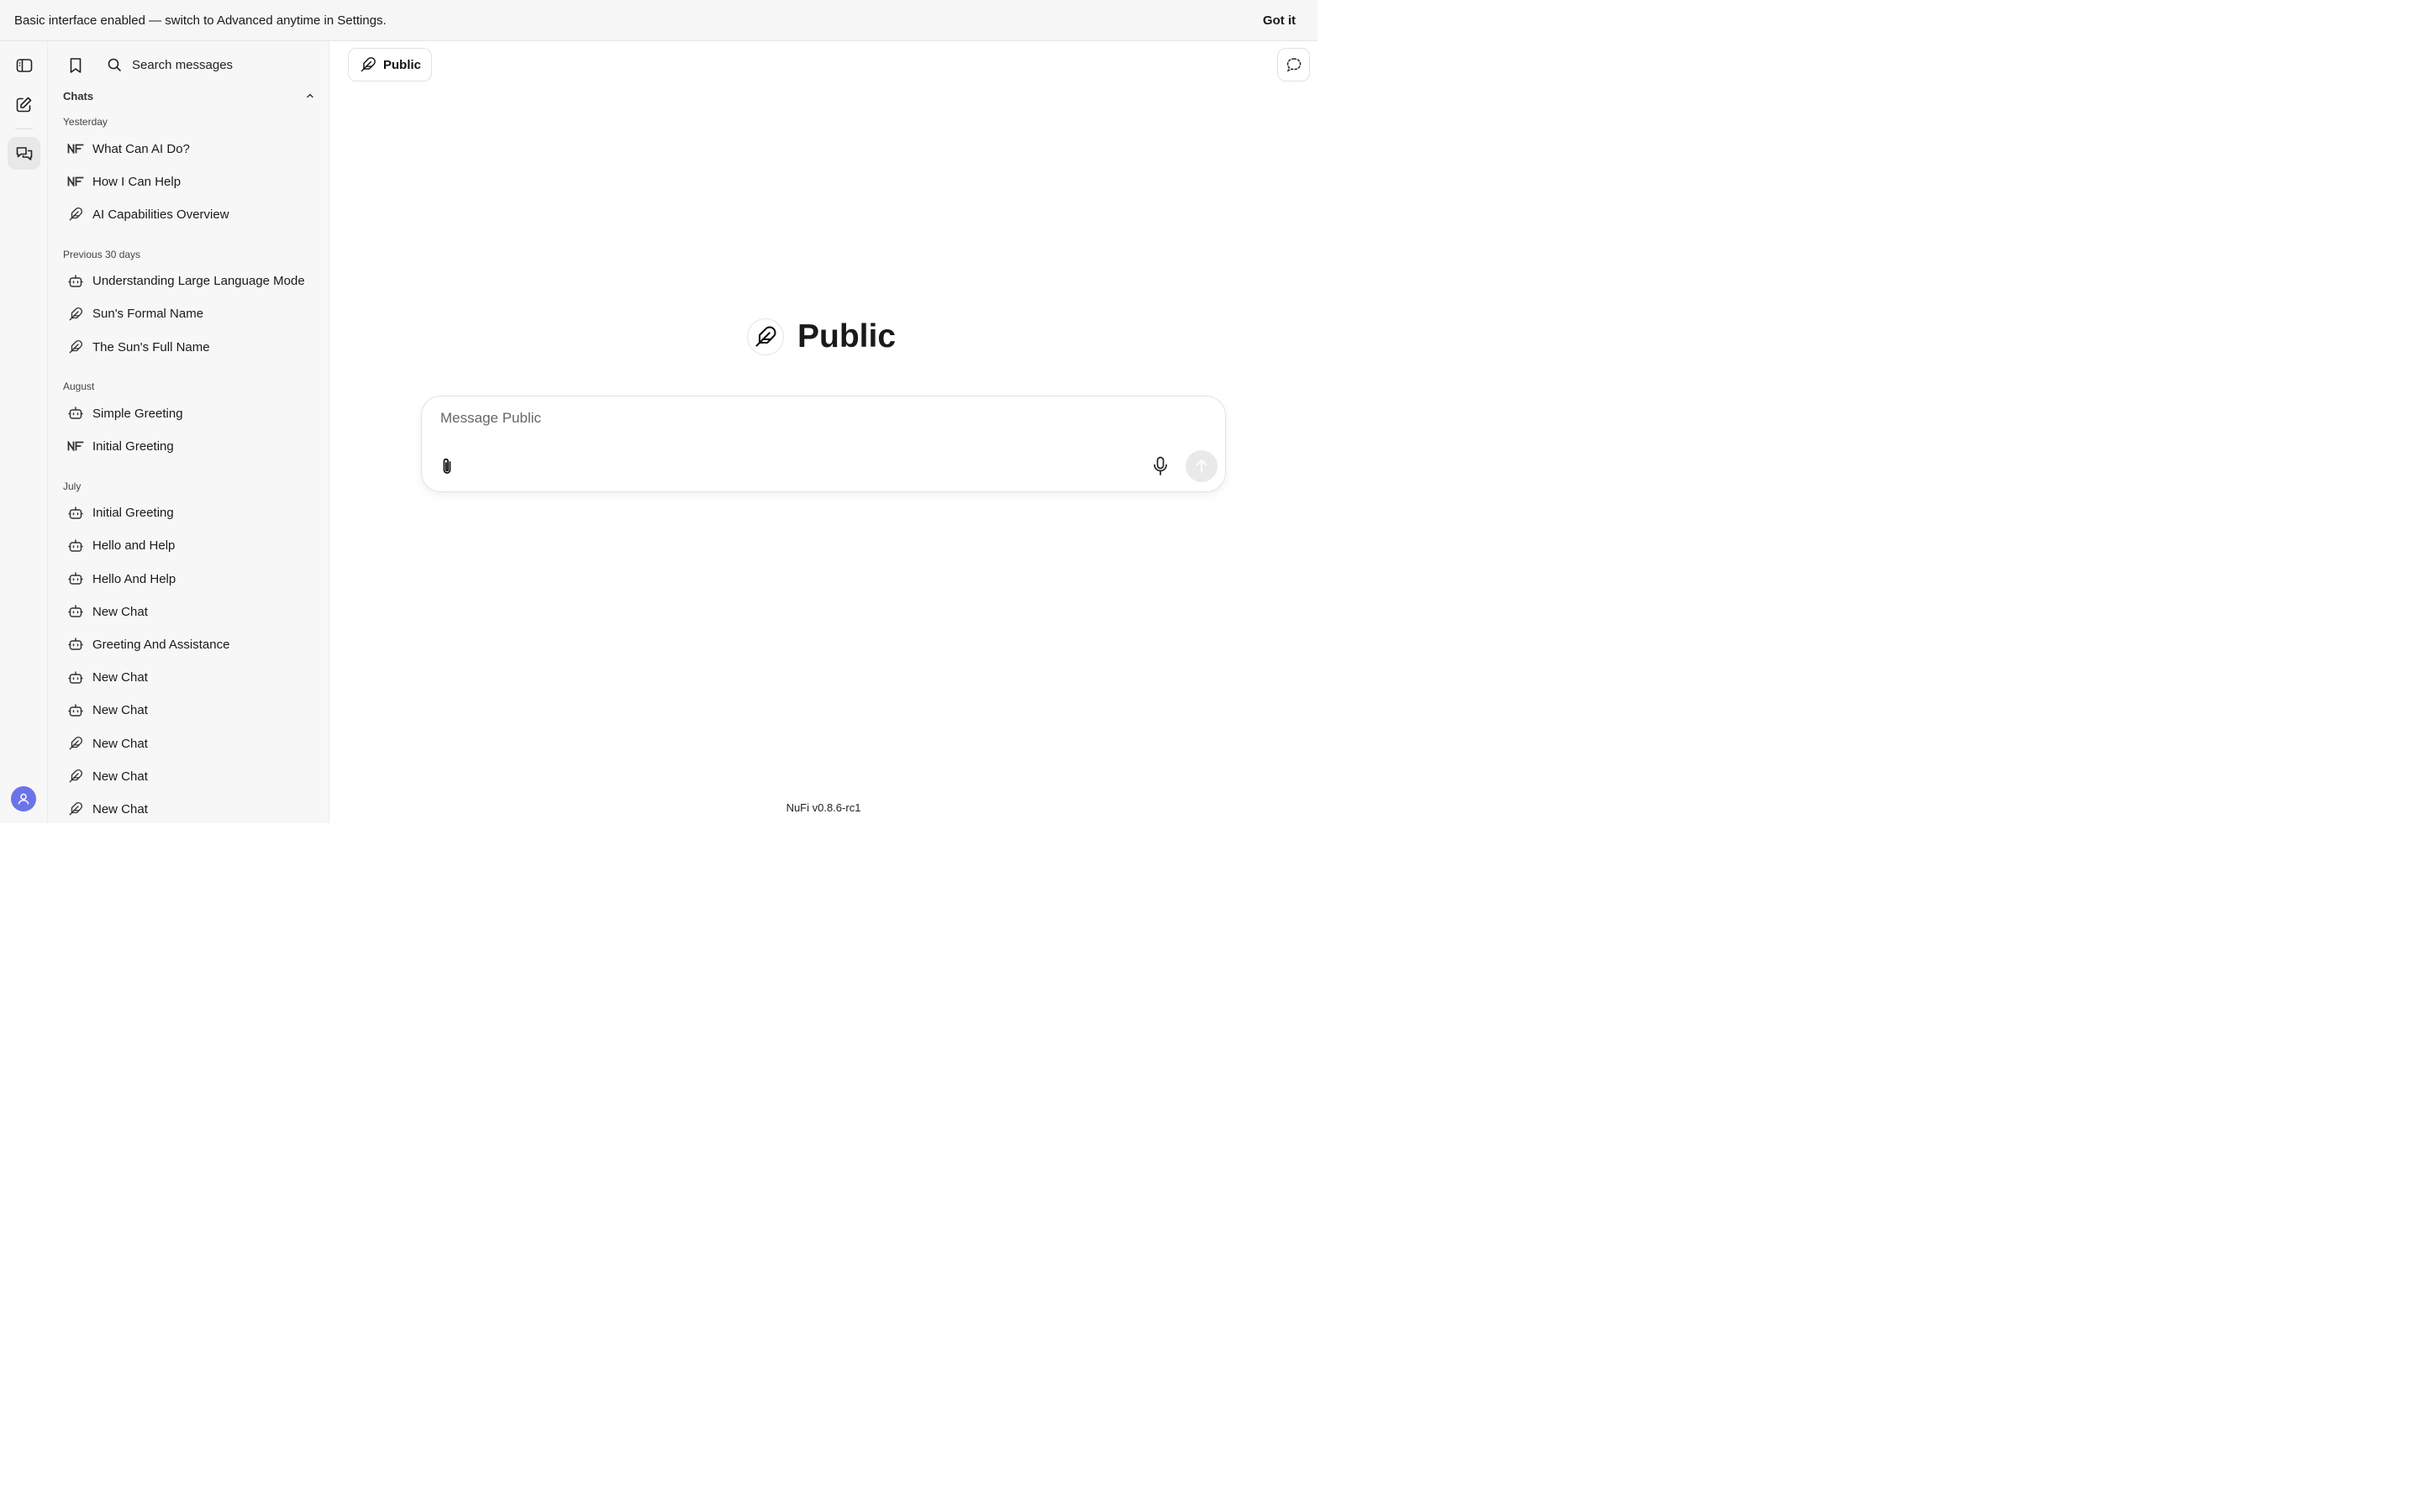 This screenshot has height=1512, width=2420. Describe the element at coordinates (151, 346) in the screenshot. I see `chat-title: The Sun's Full Name` at that location.